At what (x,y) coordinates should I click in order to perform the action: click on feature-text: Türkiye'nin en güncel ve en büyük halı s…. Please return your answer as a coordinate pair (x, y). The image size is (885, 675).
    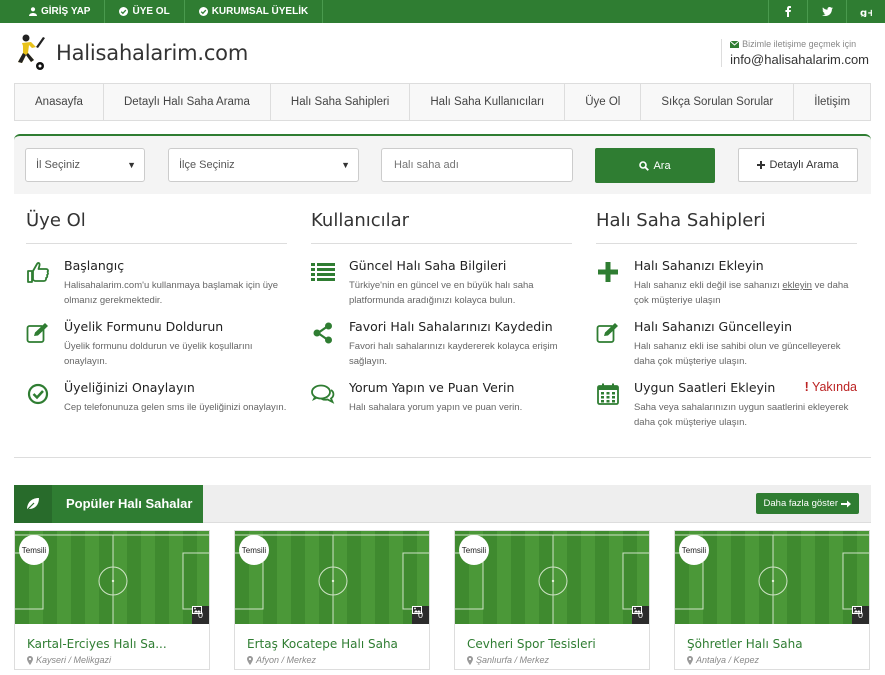
    Looking at the image, I should click on (441, 293).